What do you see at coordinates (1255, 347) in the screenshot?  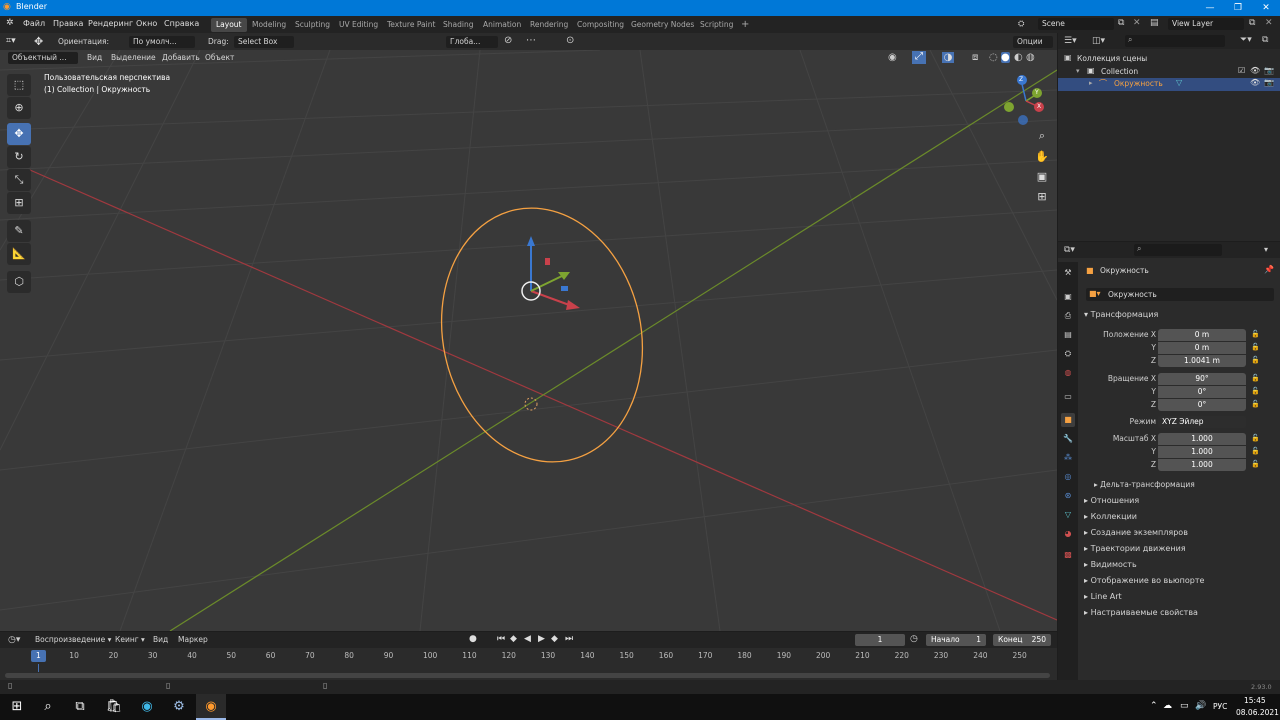 I see `lock-location-y-icon: 🔓` at bounding box center [1255, 347].